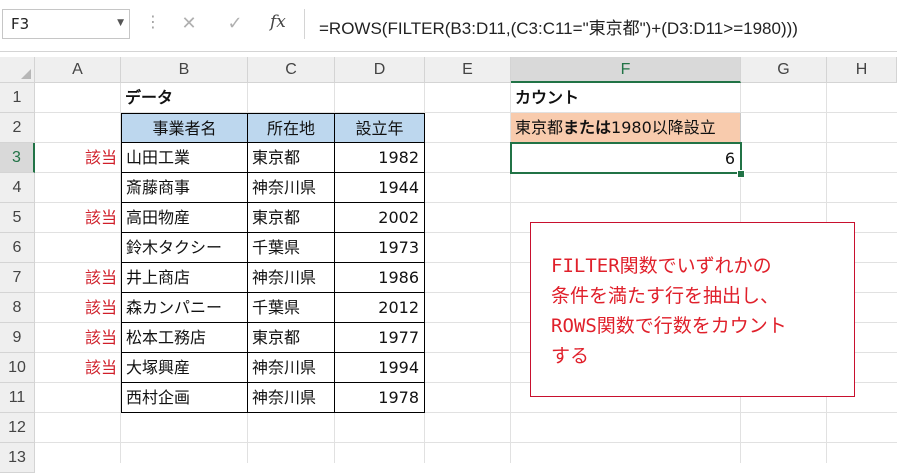  What do you see at coordinates (17, 188) in the screenshot?
I see `row-header-4: 4` at bounding box center [17, 188].